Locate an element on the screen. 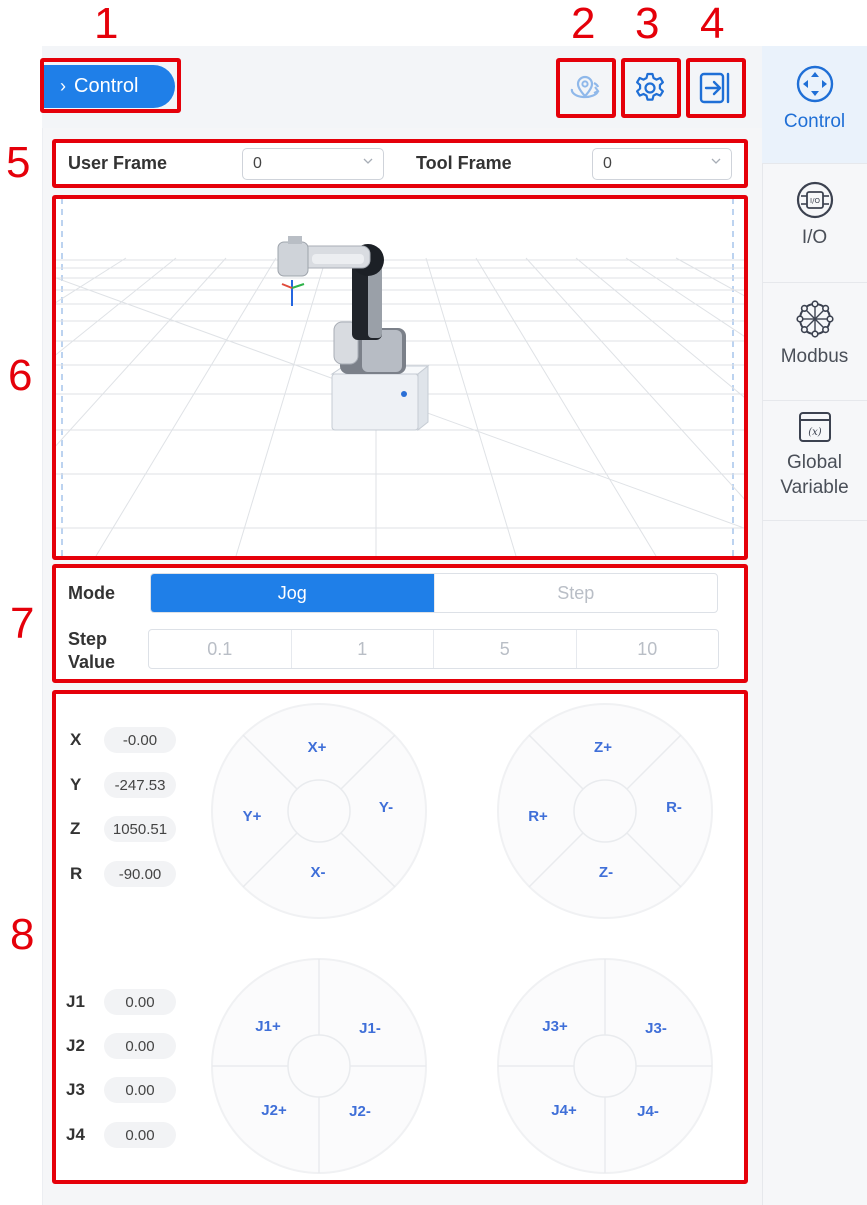 Image resolution: width=867 pixels, height=1205 pixels. annotation-number-7: 7 is located at coordinates (22, 623).